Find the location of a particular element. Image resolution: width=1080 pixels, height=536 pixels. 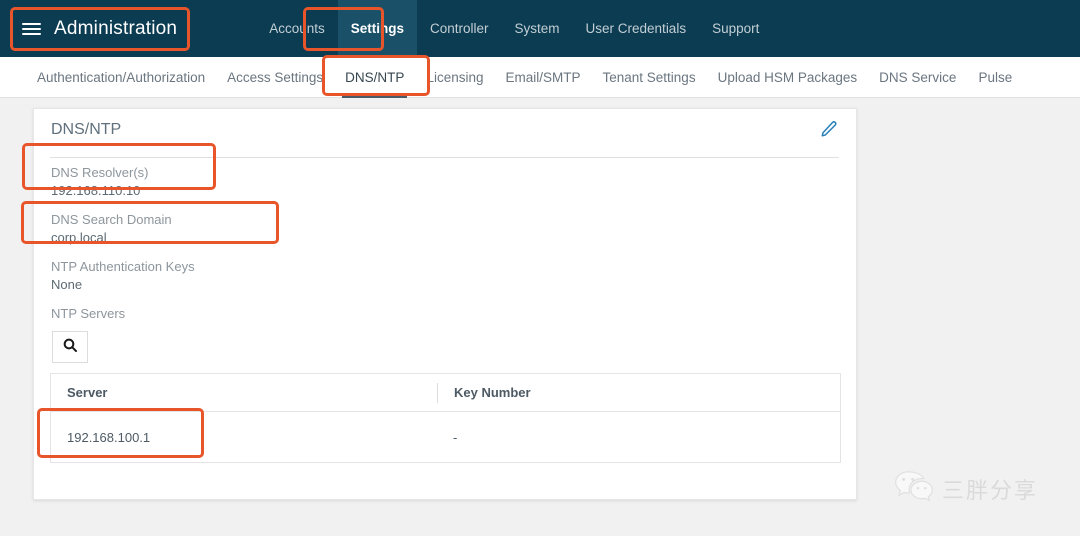

tab-pulse: Pulse is located at coordinates (995, 77).